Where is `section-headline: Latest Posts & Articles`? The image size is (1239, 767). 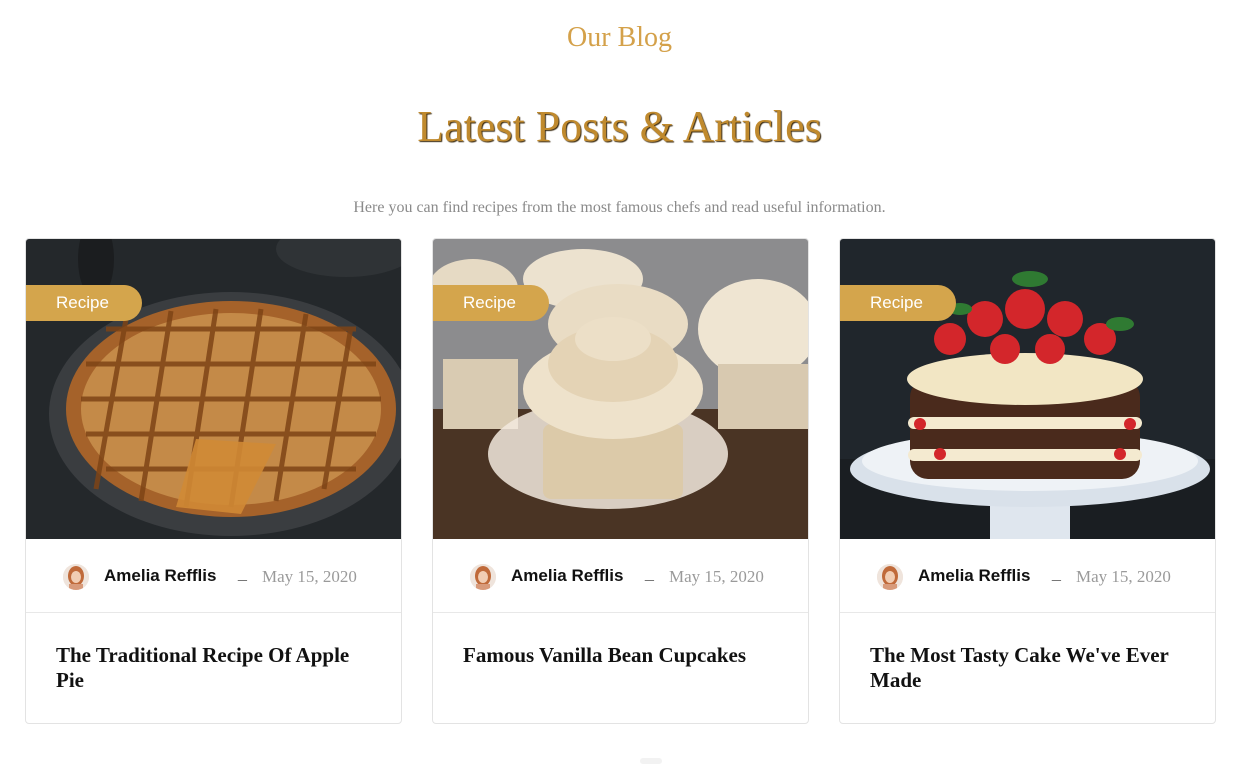
section-headline: Latest Posts & Articles is located at coordinates (619, 126).